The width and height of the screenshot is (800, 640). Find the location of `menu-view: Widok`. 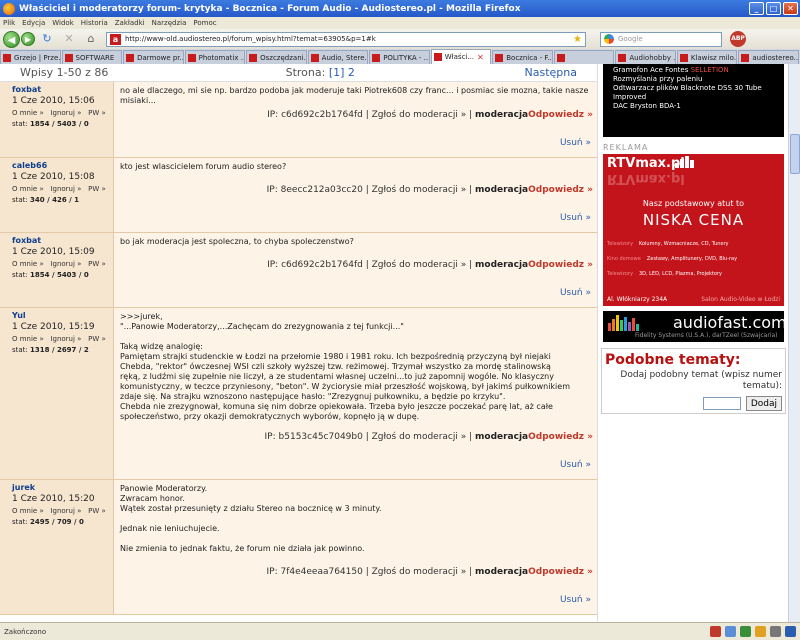

menu-view: Widok is located at coordinates (63, 23).